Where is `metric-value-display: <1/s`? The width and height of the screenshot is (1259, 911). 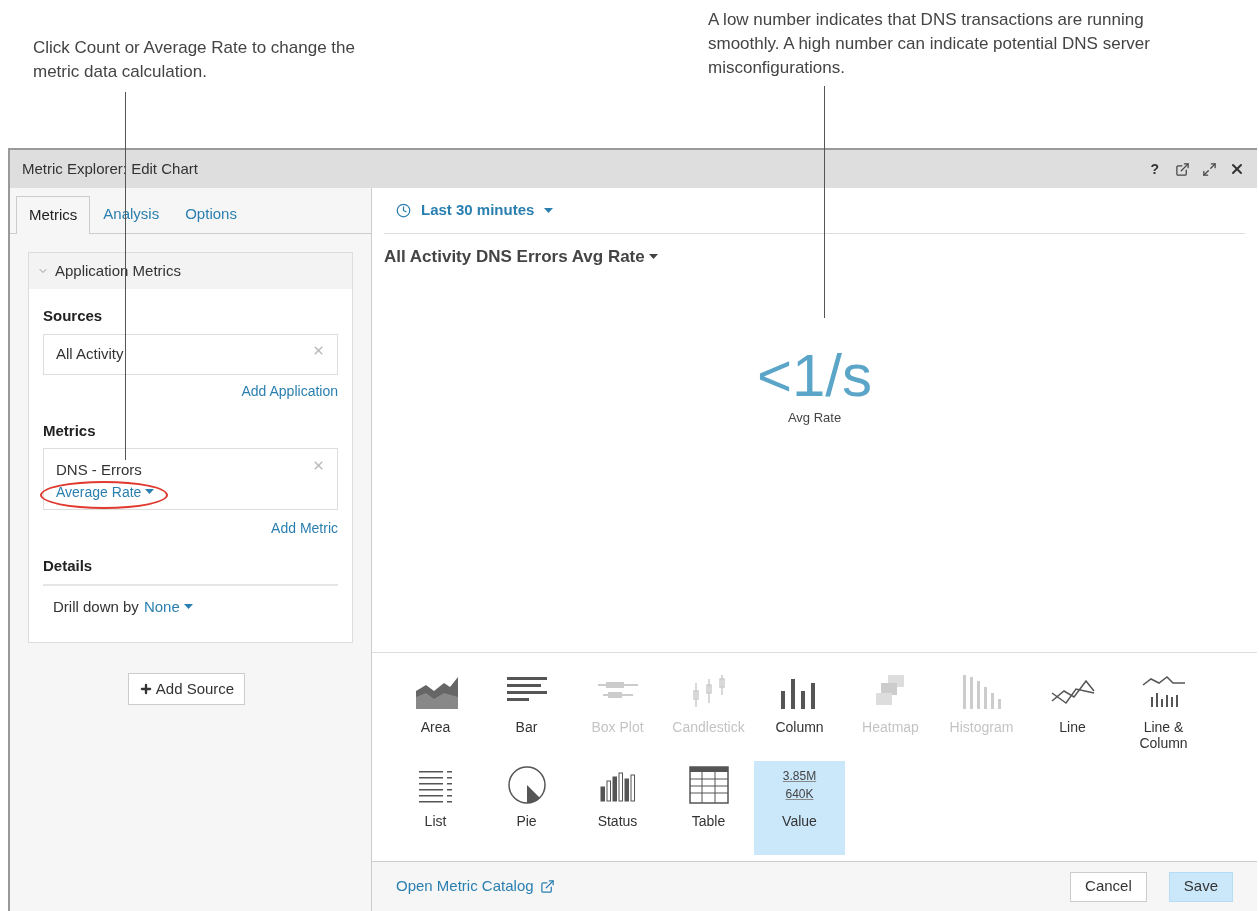 metric-value-display: <1/s is located at coordinates (814, 375).